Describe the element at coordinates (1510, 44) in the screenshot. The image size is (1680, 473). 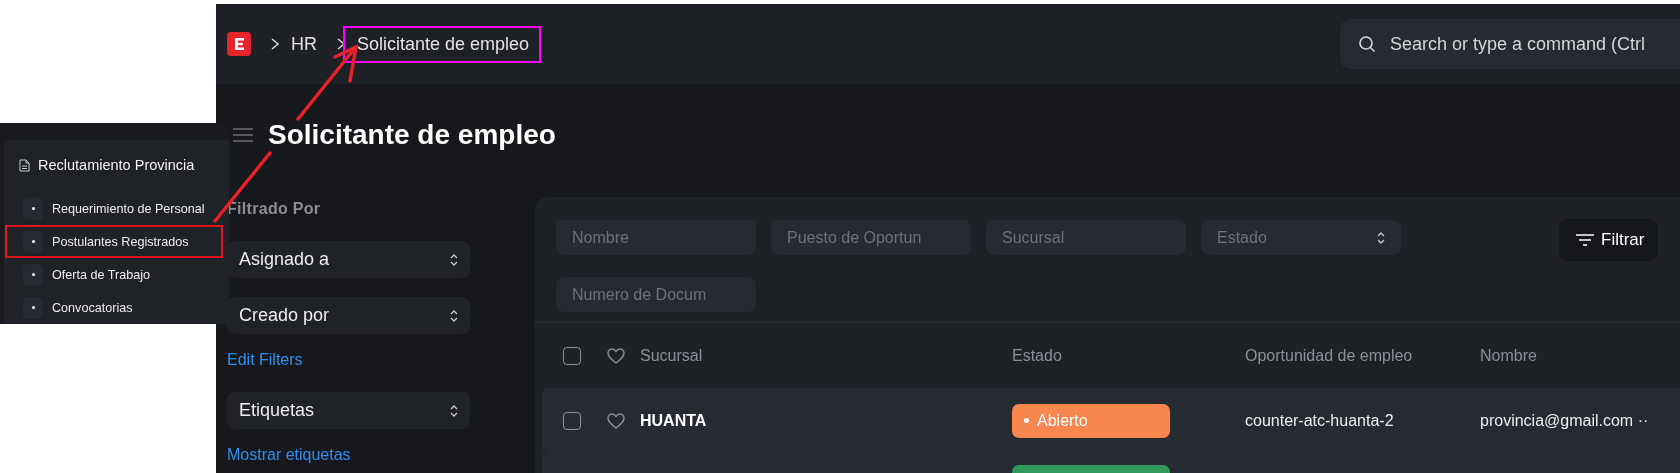
I see `search-field: Search or type a command (Ctrl` at that location.